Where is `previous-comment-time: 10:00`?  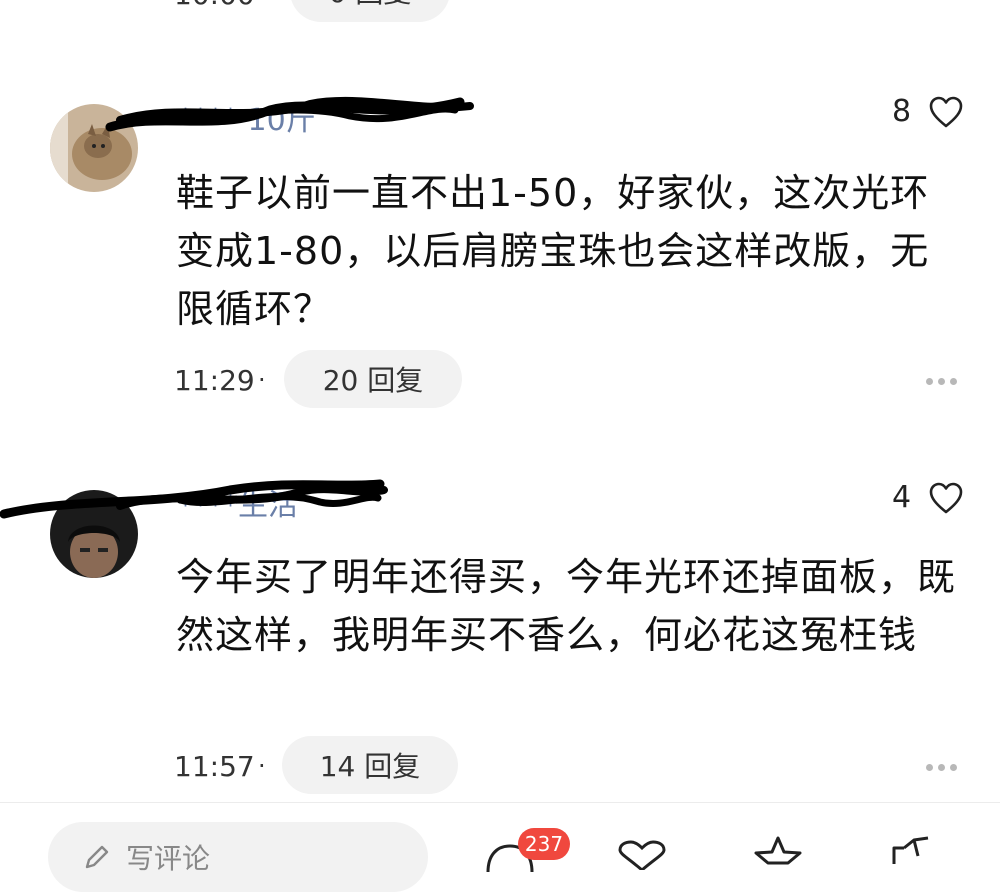
previous-comment-time: 10:00 is located at coordinates (214, 5).